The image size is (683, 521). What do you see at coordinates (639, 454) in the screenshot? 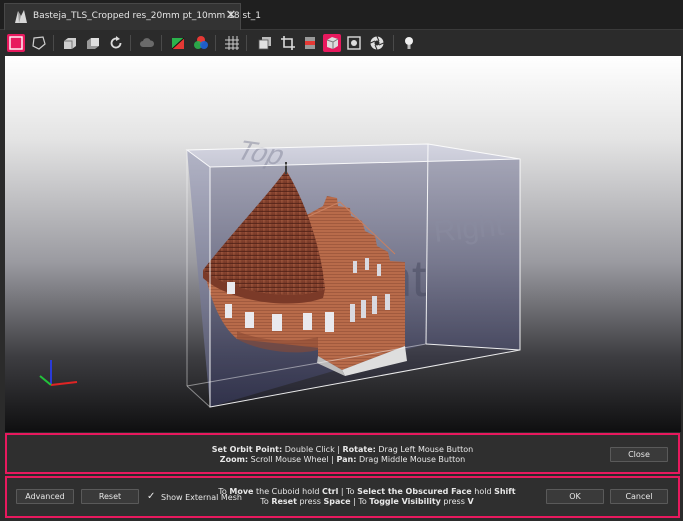
I see `close-button: Close` at bounding box center [639, 454].